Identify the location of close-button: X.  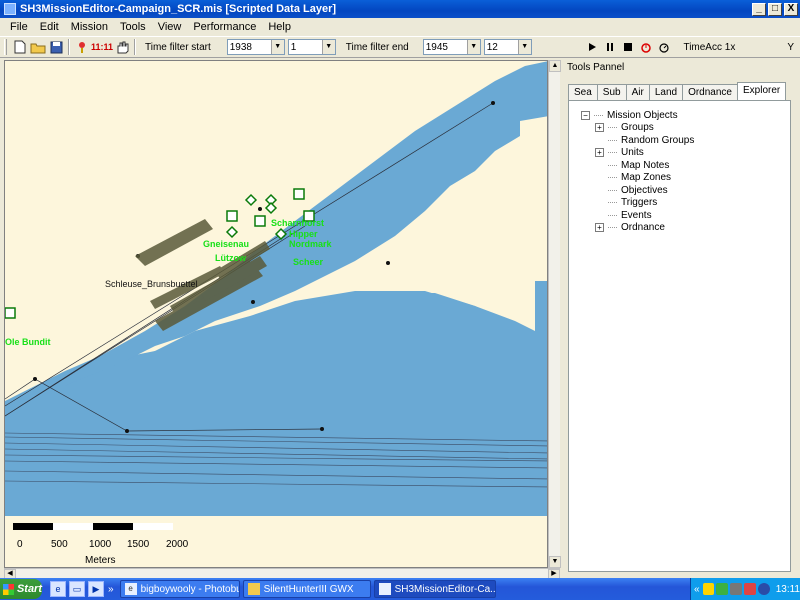
(791, 9).